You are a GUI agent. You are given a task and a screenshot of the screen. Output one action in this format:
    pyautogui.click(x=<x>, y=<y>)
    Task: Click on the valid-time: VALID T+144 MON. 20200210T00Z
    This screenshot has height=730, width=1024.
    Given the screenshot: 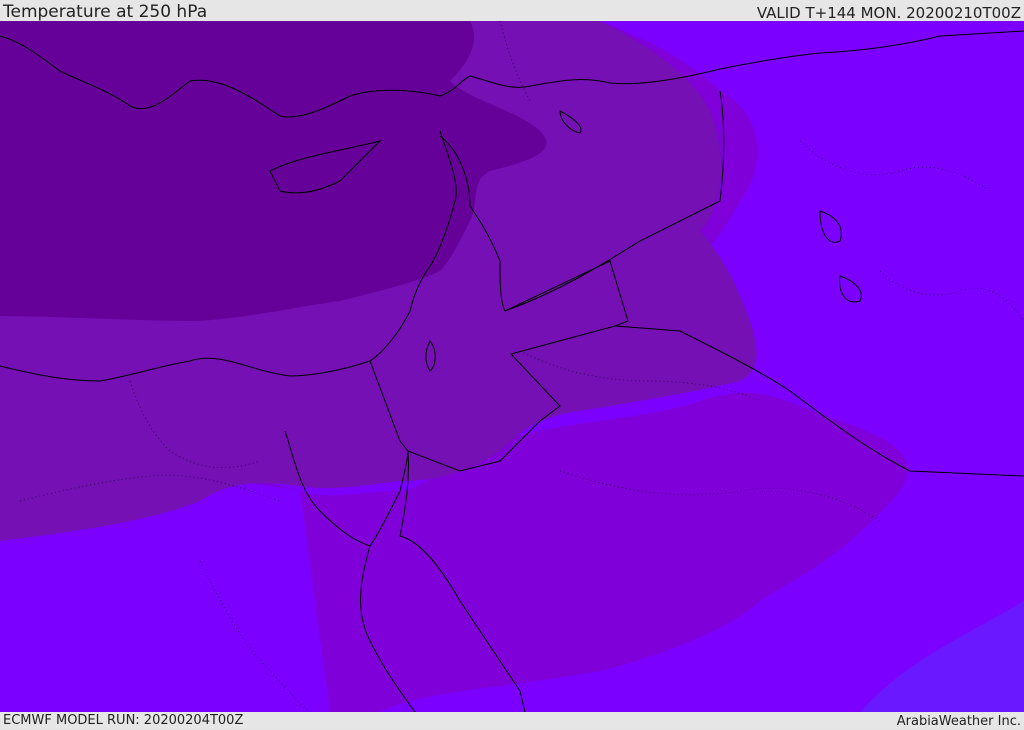 What is the action you would take?
    pyautogui.click(x=888, y=13)
    